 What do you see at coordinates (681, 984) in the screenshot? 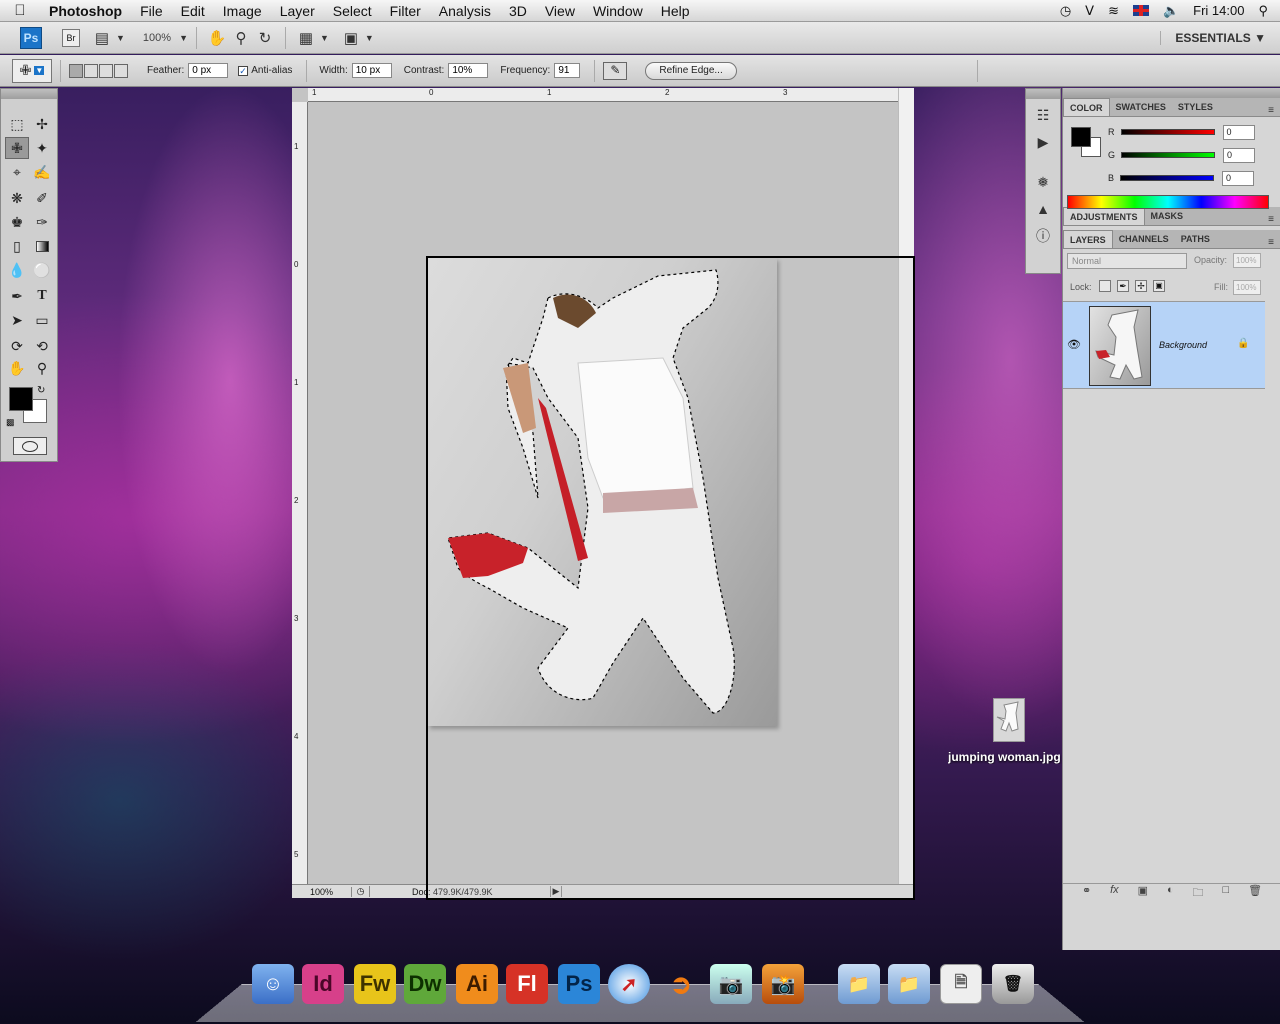
I see `acrobat-pdf-icon: ➲` at bounding box center [681, 984].